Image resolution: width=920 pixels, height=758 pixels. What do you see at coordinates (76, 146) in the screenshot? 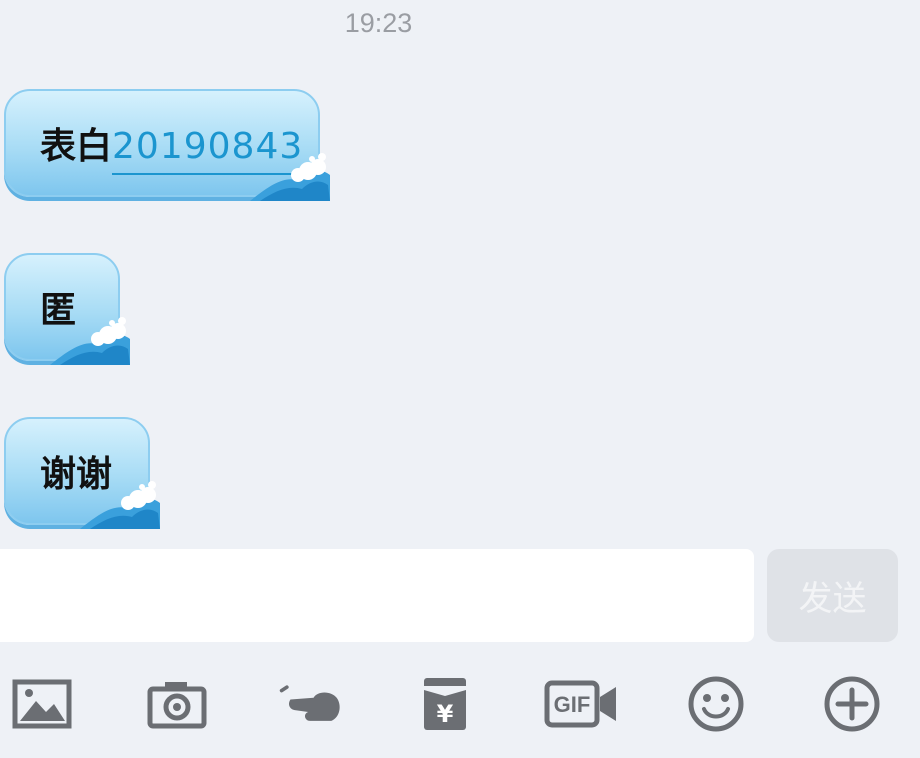
I see `message-prefix: 表白` at bounding box center [76, 146].